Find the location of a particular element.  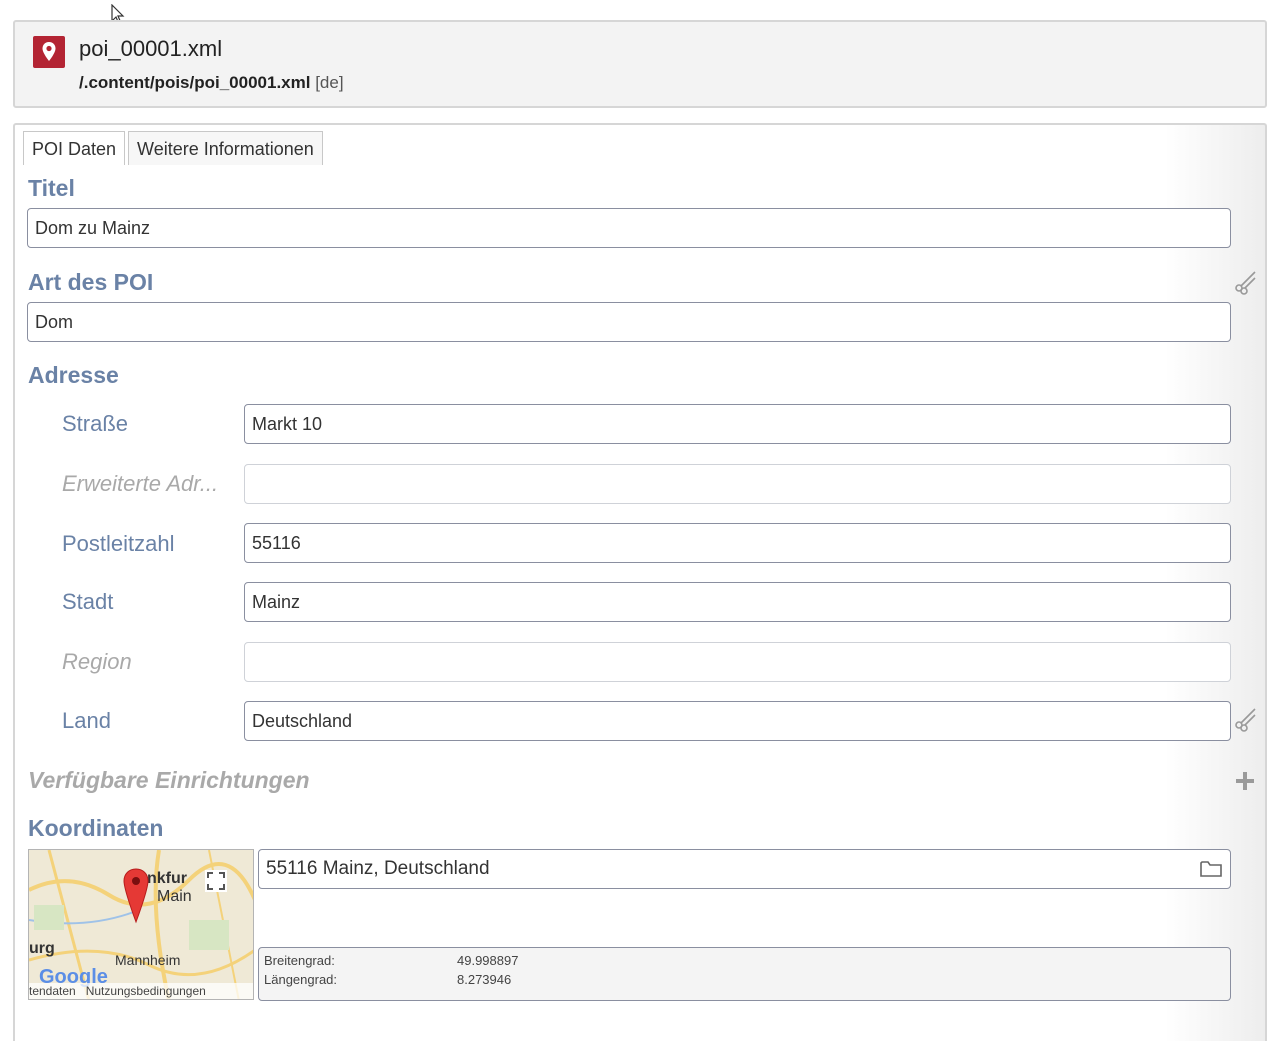

map-label-mannheim: Mannheim is located at coordinates (148, 960).